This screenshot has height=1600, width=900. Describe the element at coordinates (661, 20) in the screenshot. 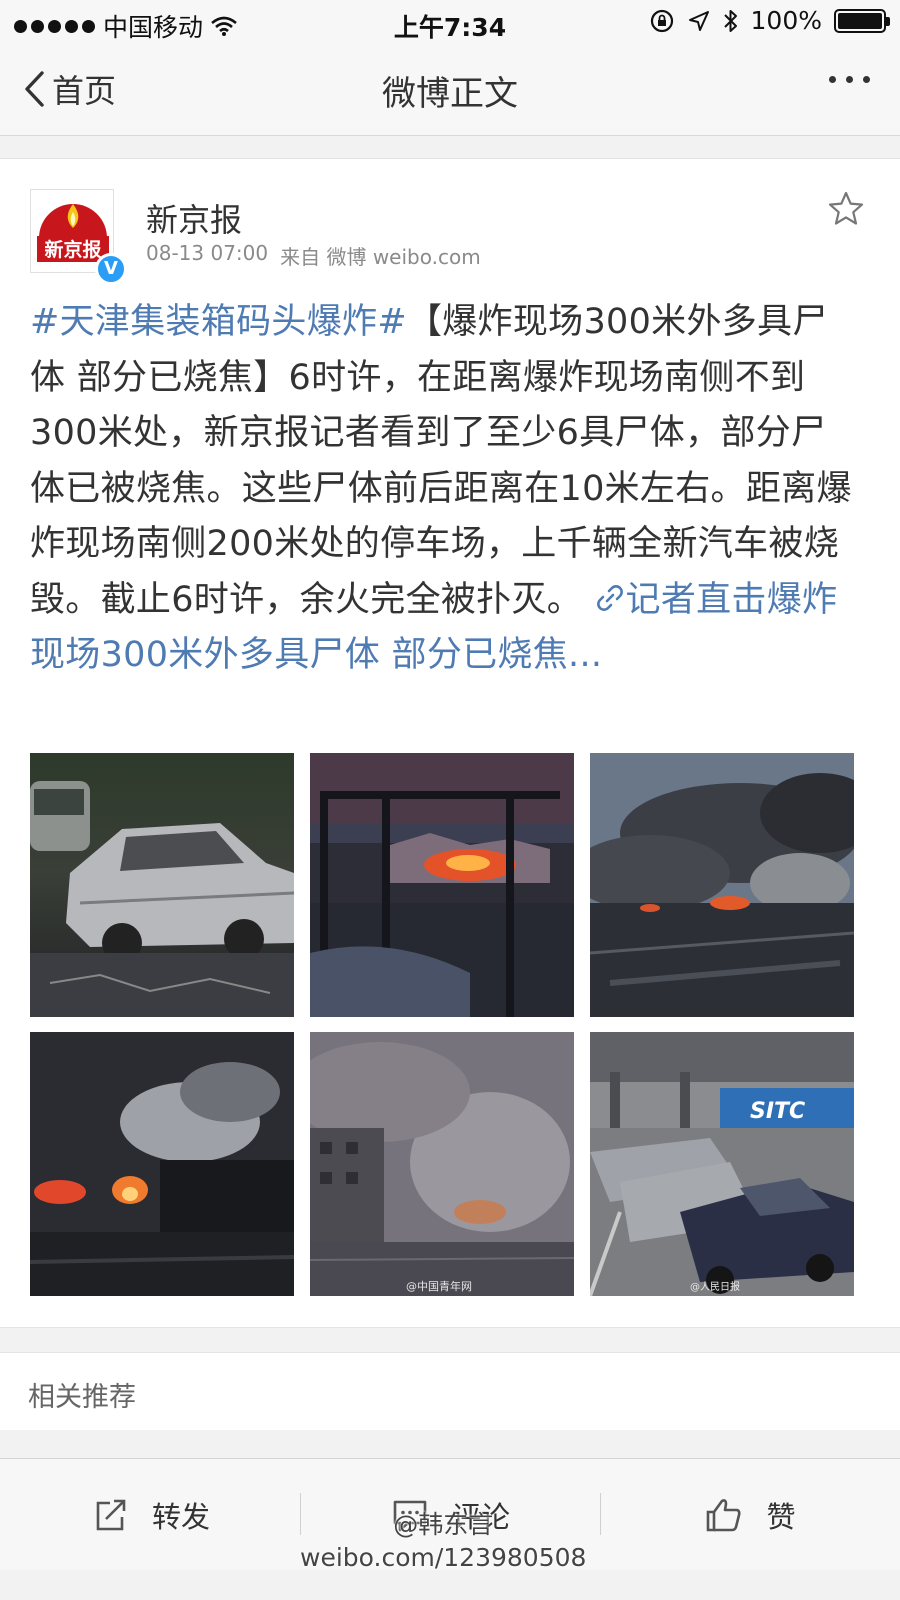

I see `rotation-lock-icon` at that location.